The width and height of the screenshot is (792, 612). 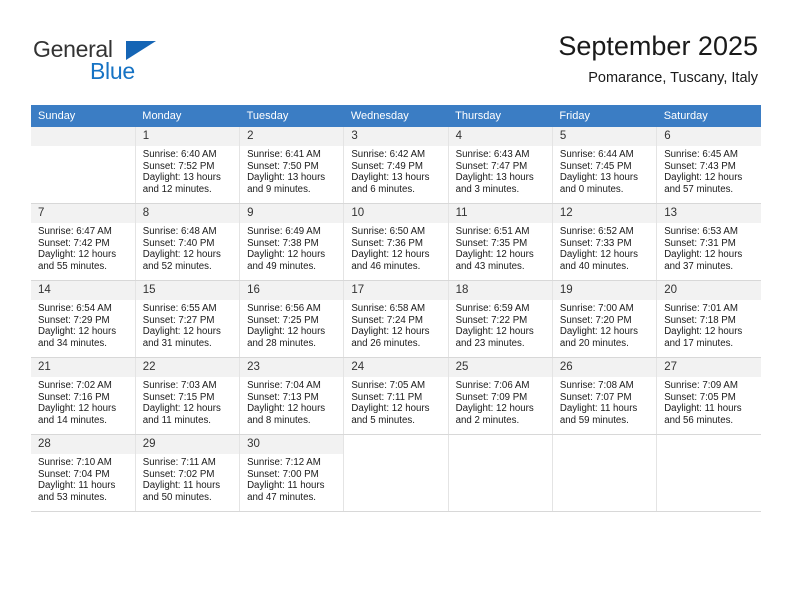 I want to click on day-number: 1, so click(x=187, y=136).